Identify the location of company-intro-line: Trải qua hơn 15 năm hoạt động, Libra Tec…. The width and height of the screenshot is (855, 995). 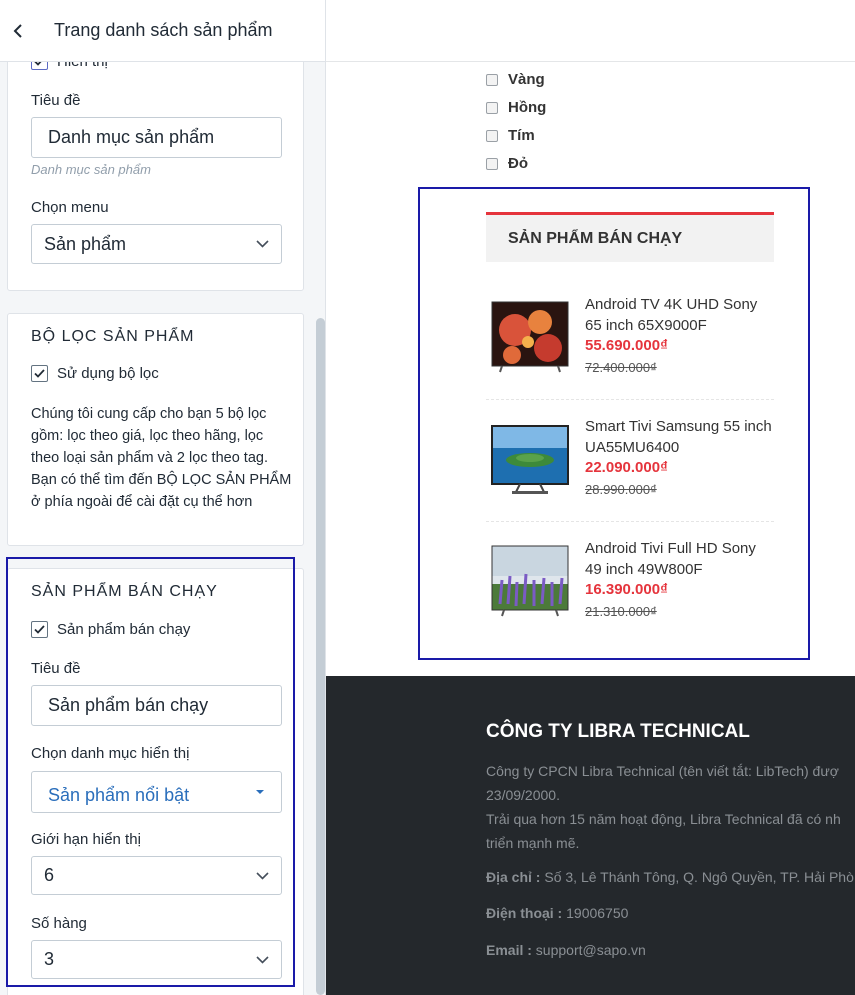
(663, 819).